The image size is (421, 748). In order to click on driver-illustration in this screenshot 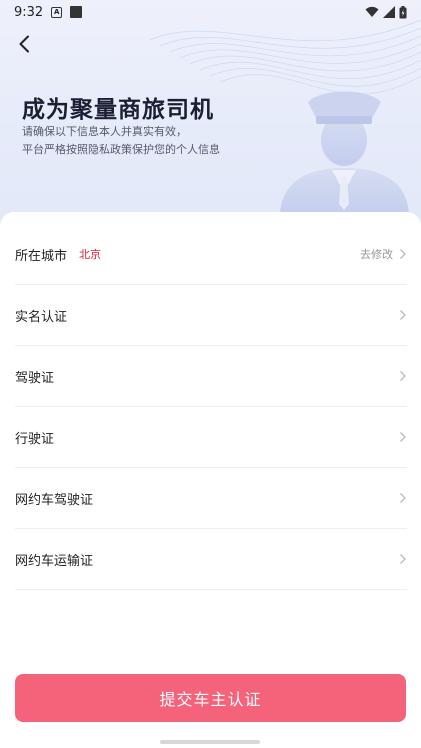, I will do `click(344, 154)`.